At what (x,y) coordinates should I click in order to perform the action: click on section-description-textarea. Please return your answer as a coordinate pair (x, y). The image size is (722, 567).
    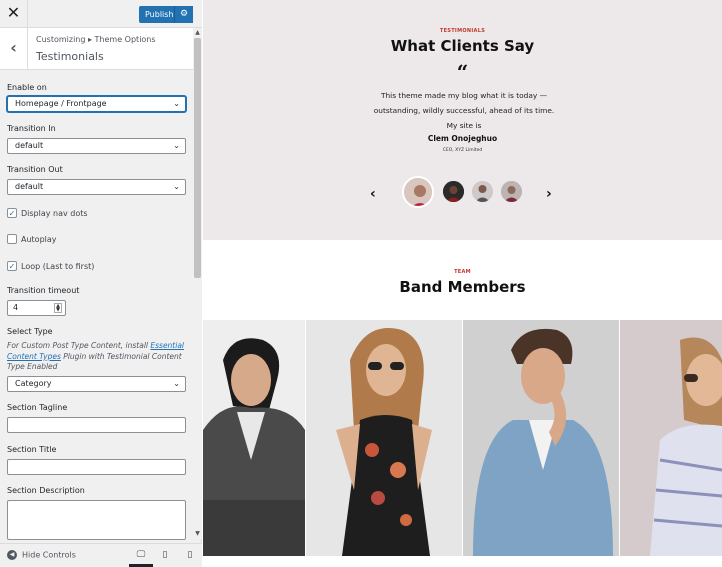
    Looking at the image, I should click on (96, 520).